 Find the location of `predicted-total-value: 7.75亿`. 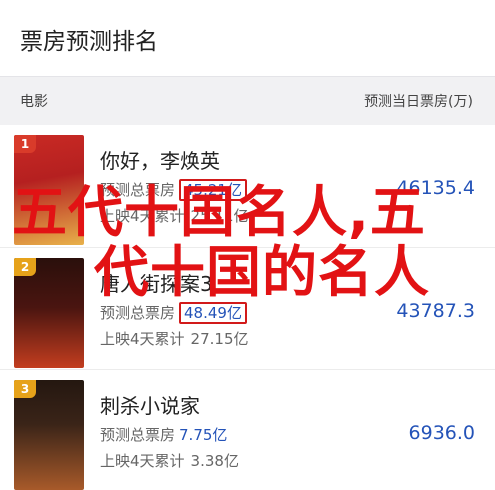

predicted-total-value: 7.75亿 is located at coordinates (203, 435).